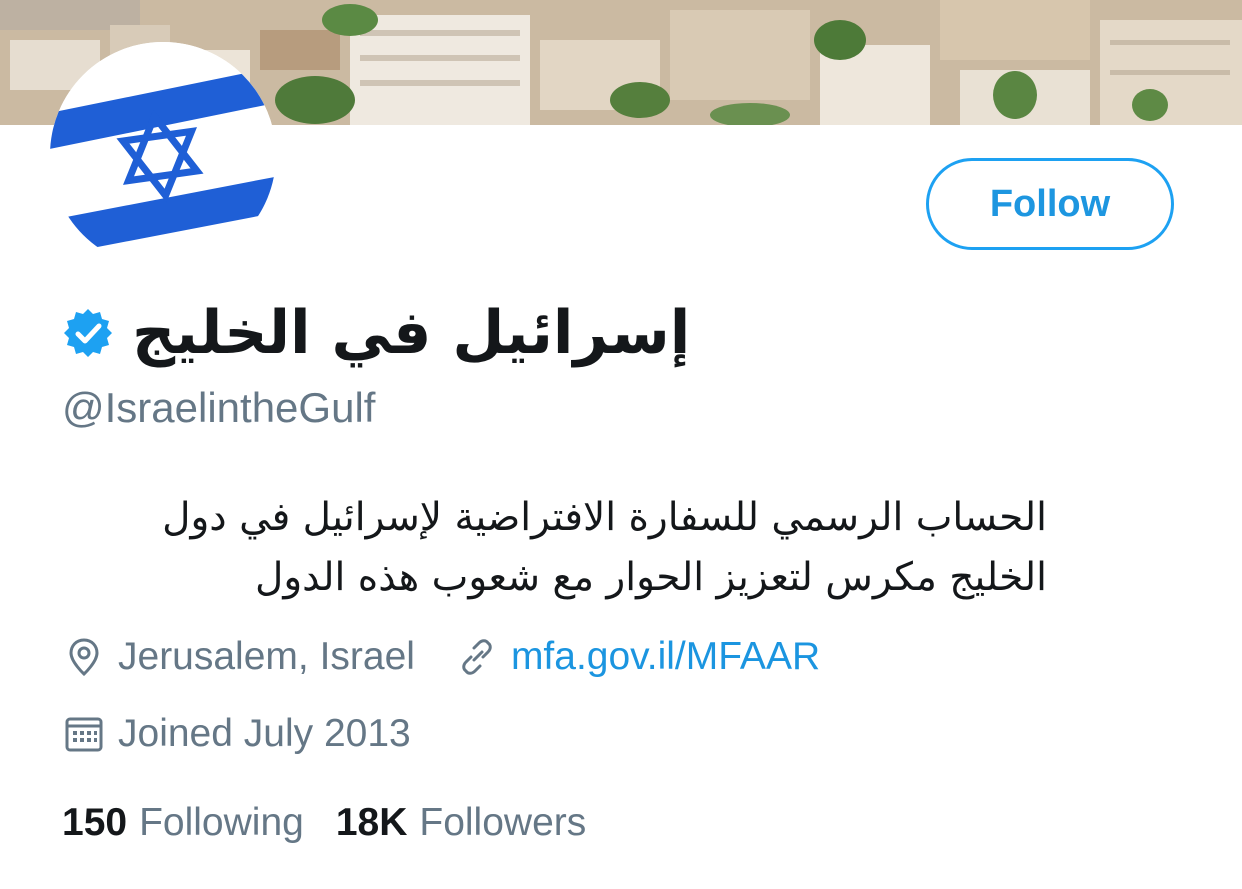 The width and height of the screenshot is (1242, 889). What do you see at coordinates (371, 822) in the screenshot?
I see `followers-count: 18K` at bounding box center [371, 822].